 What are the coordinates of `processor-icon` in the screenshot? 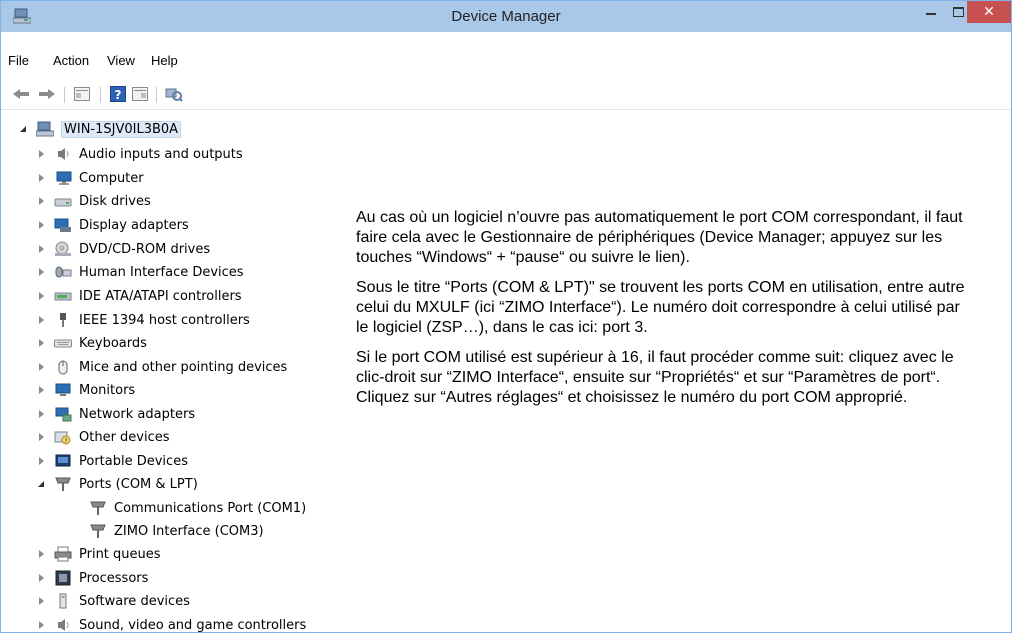 It's located at (63, 578).